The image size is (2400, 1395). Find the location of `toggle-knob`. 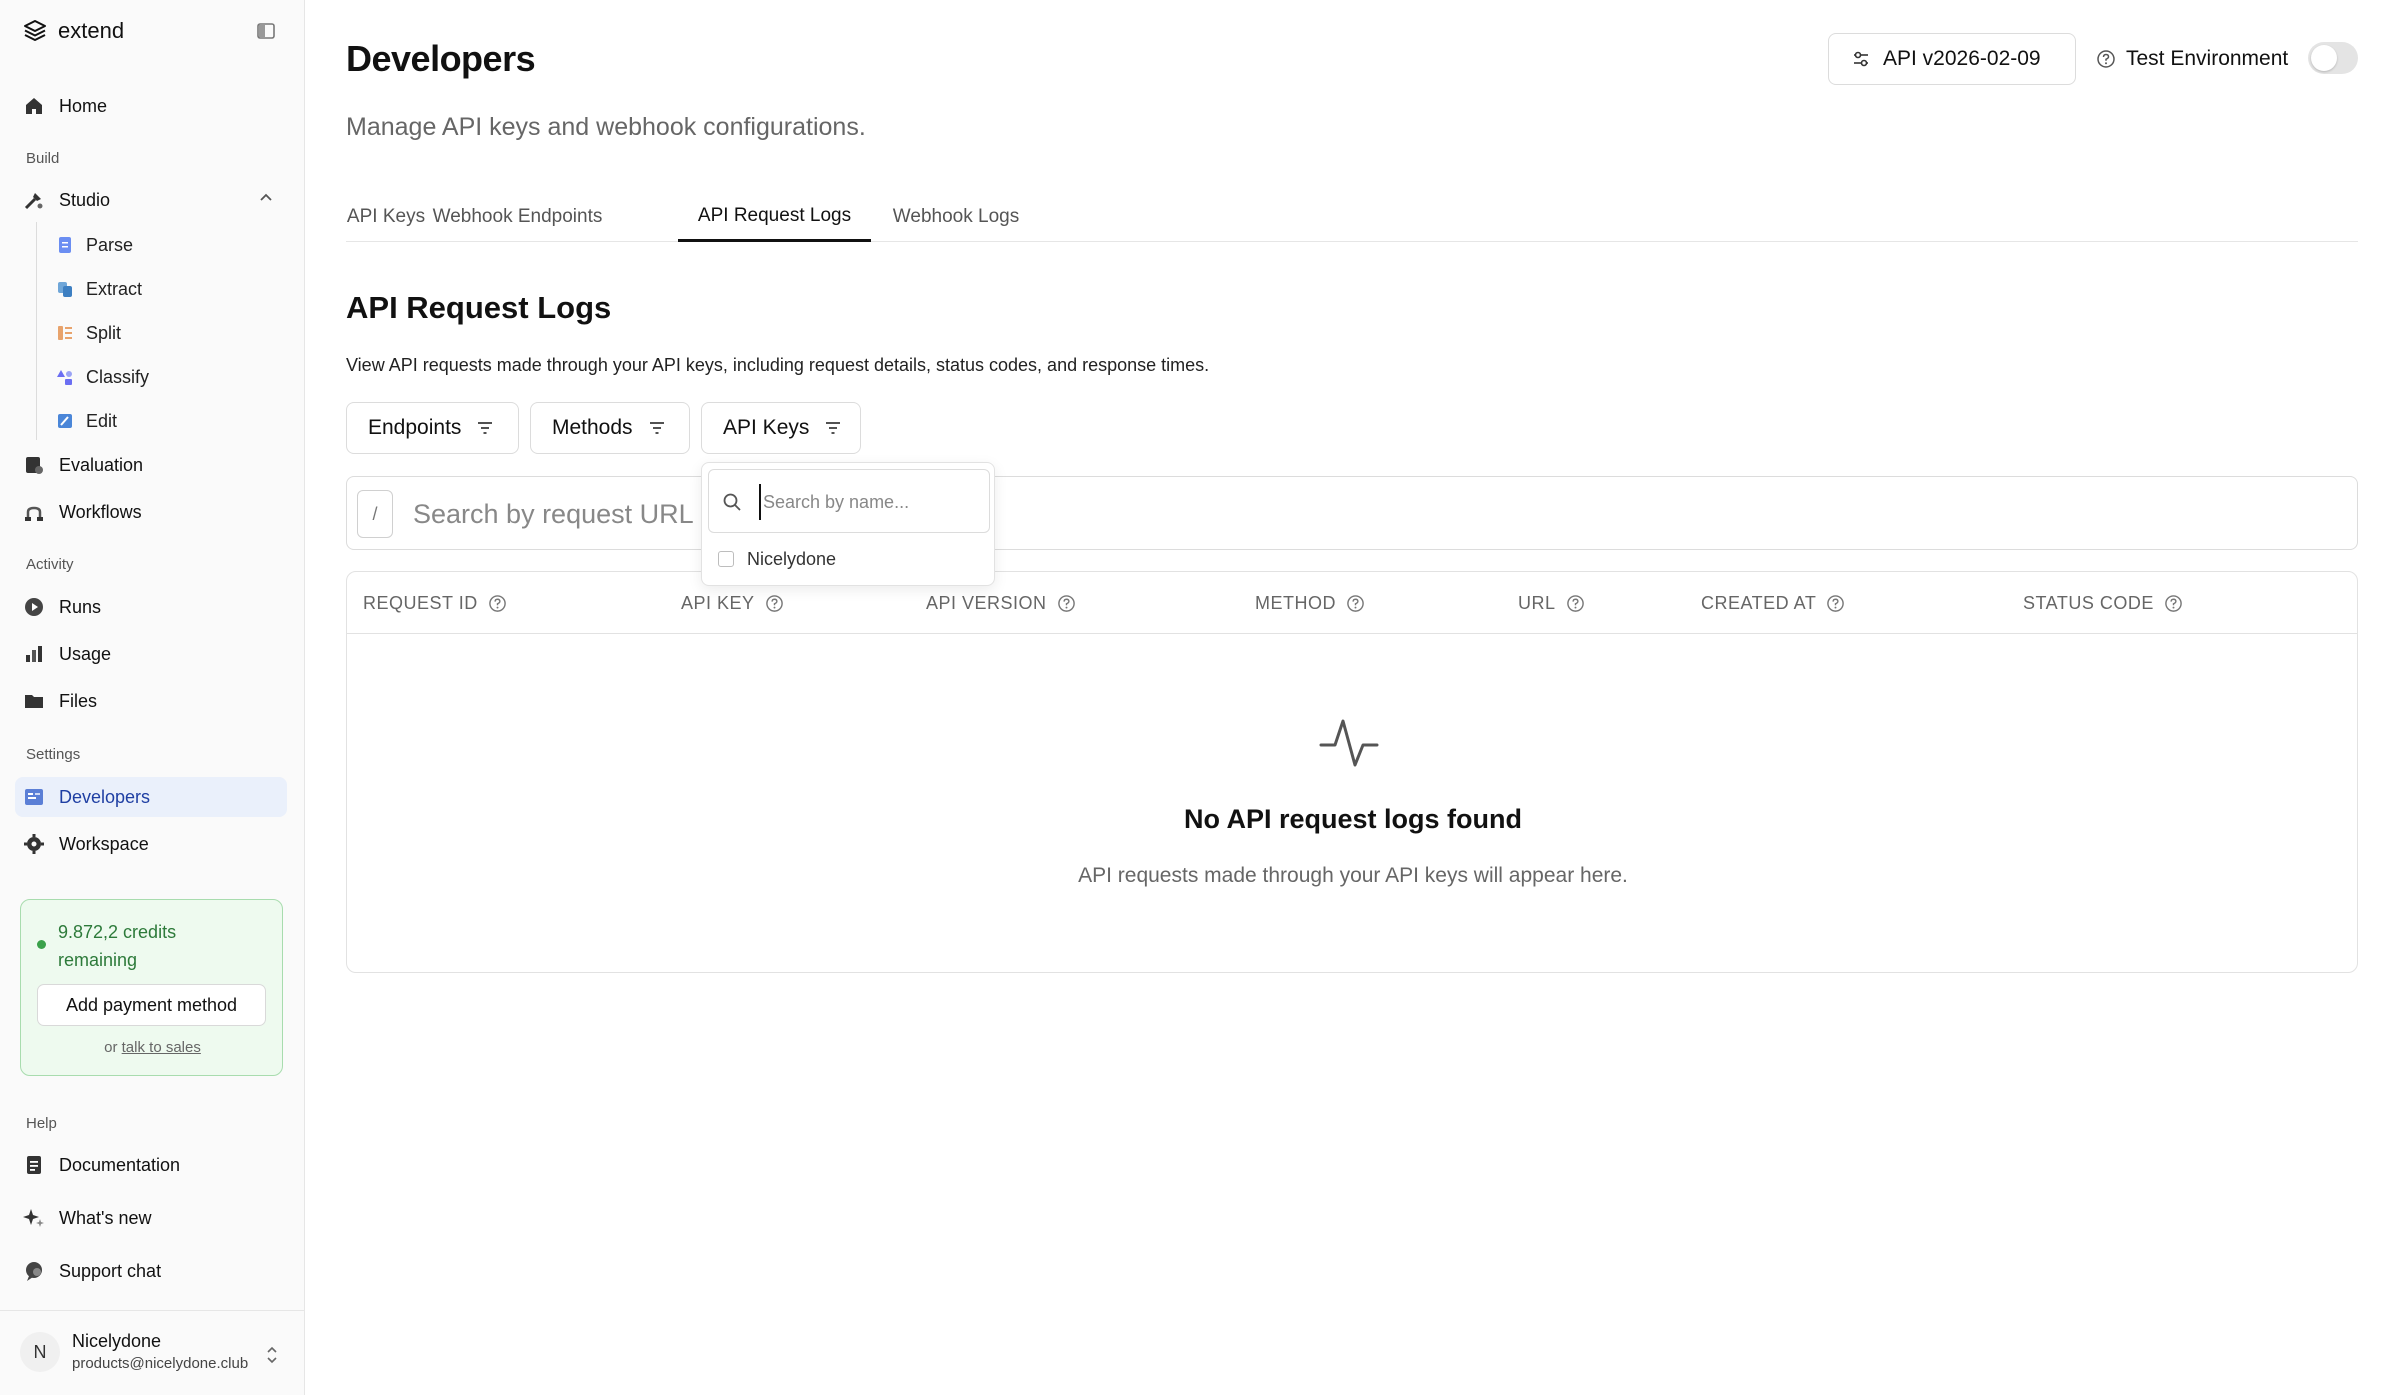

toggle-knob is located at coordinates (2324, 58).